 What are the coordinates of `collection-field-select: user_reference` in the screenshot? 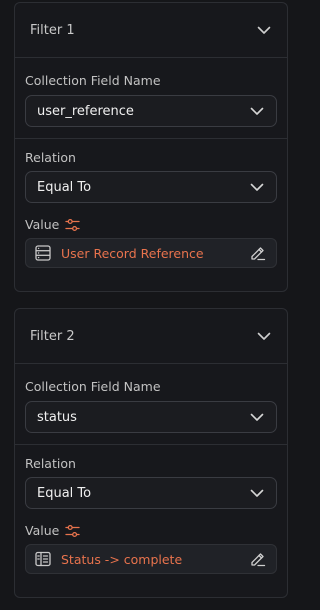 It's located at (151, 111).